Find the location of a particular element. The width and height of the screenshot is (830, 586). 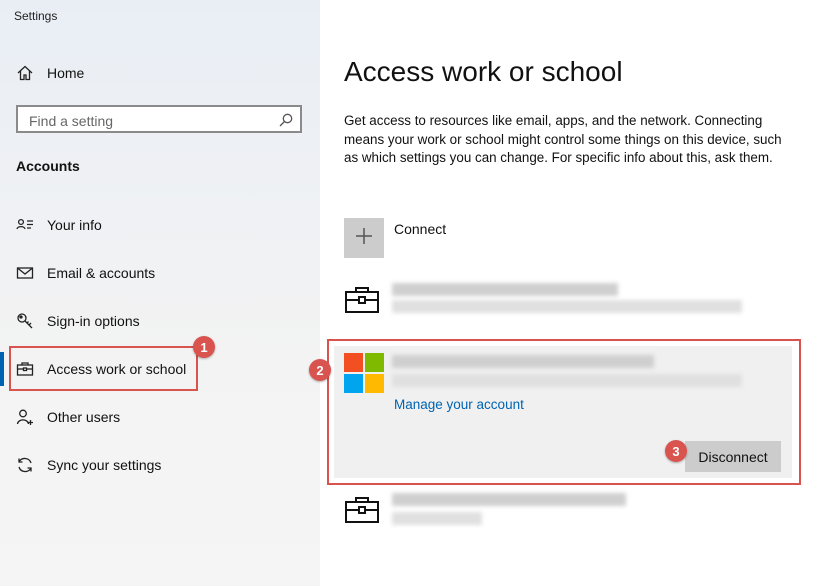

connect-button is located at coordinates (364, 238).